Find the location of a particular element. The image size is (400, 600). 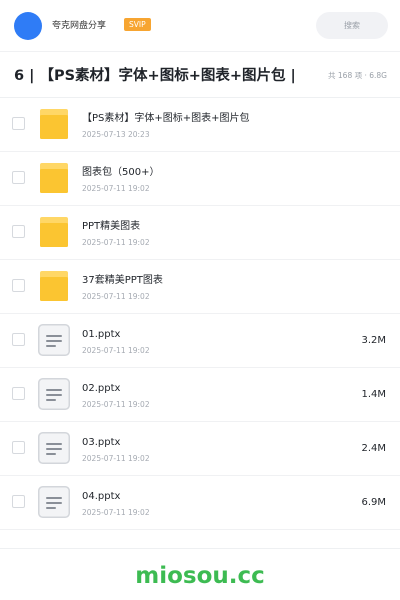

file-size: 6.9M is located at coordinates (373, 502).